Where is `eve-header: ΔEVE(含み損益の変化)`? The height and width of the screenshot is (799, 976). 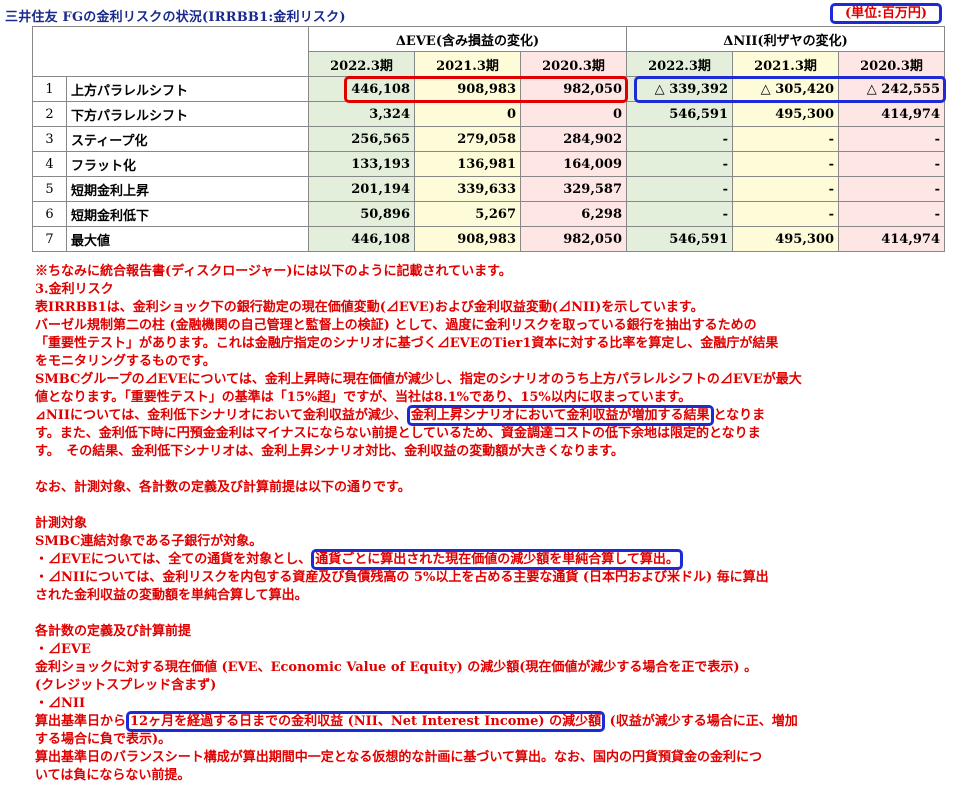 eve-header: ΔEVE(含み損益の変化) is located at coordinates (467, 39).